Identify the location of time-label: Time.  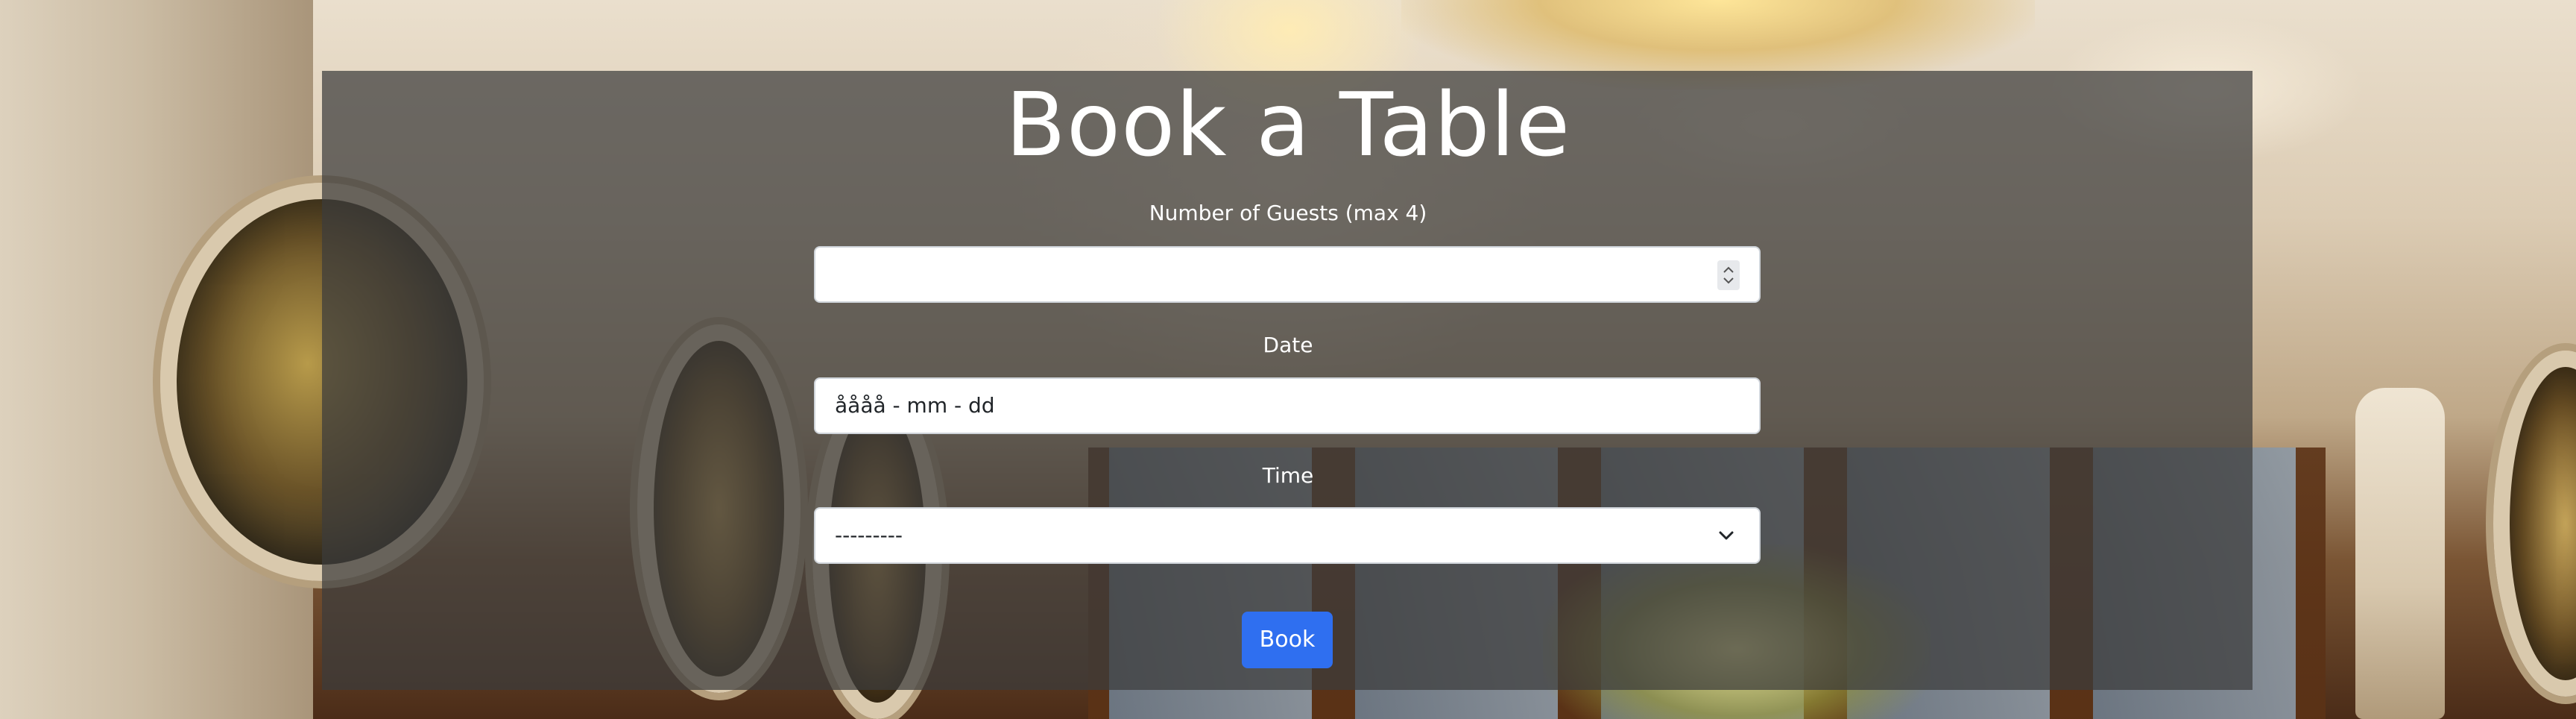
(1288, 475).